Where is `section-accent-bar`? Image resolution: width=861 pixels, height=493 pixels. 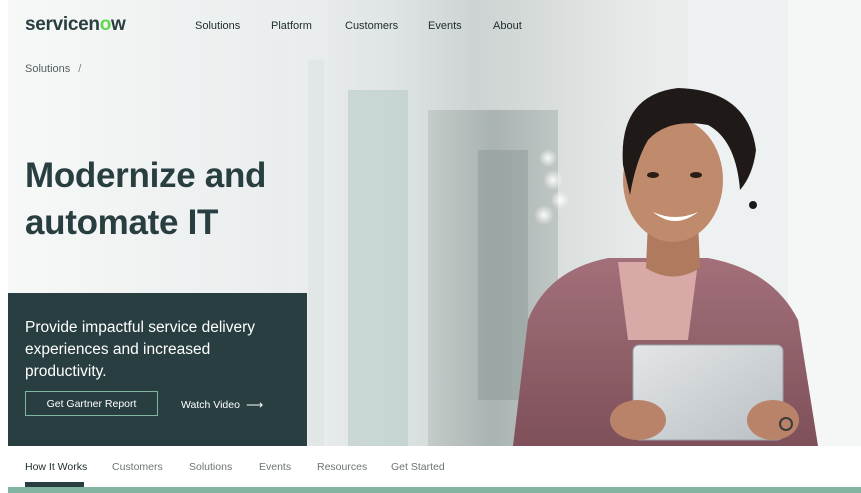 section-accent-bar is located at coordinates (434, 490).